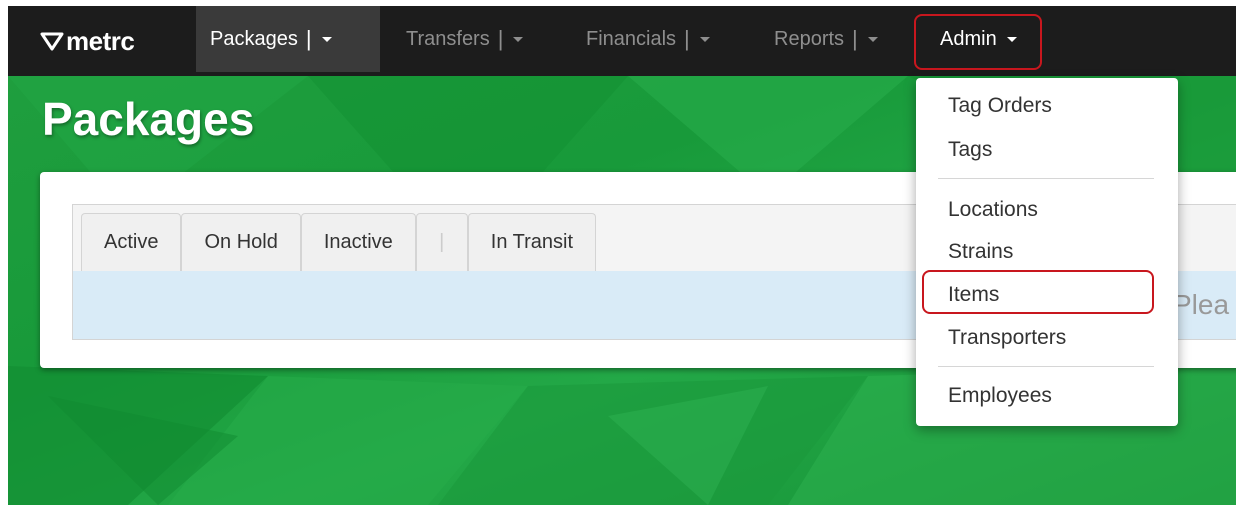 The image size is (1236, 505). Describe the element at coordinates (131, 242) in the screenshot. I see `tab-active: Active` at that location.